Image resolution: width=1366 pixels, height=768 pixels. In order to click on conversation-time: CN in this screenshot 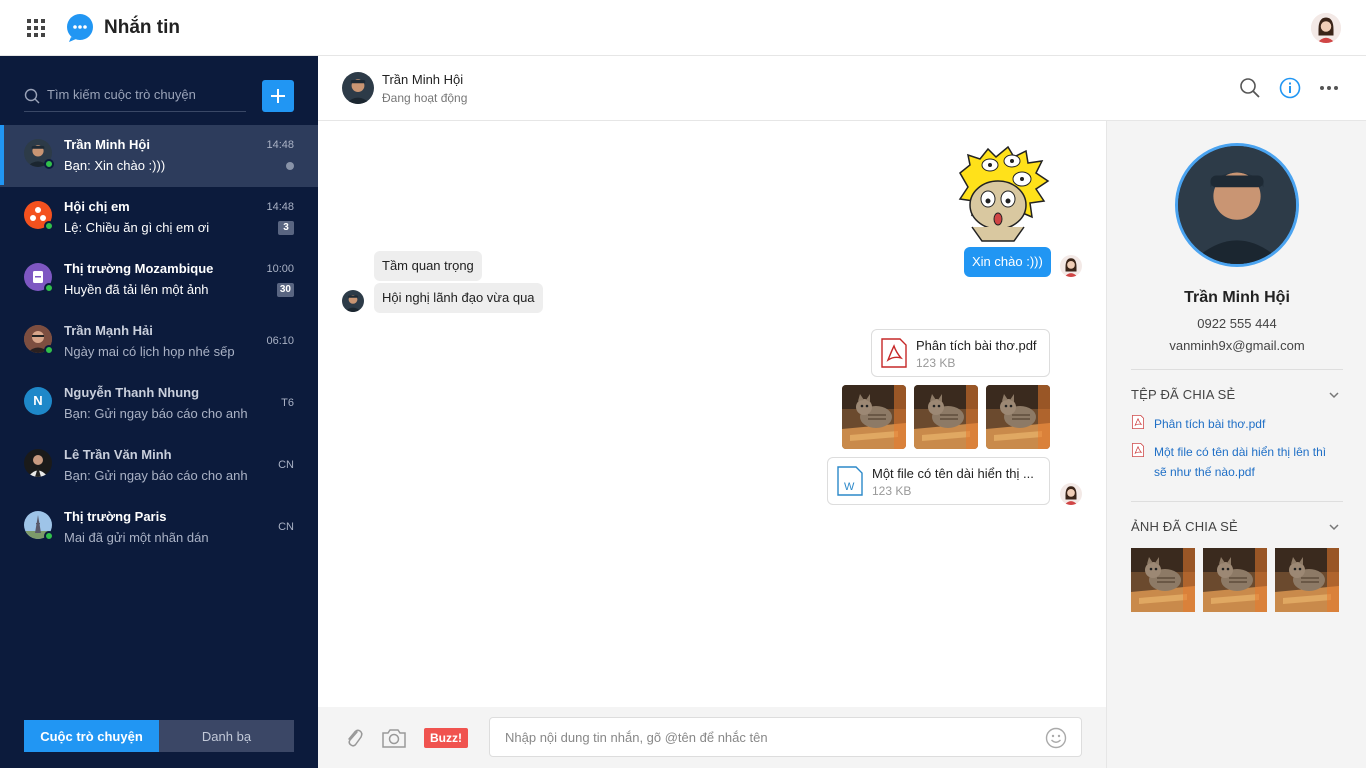, I will do `click(286, 527)`.